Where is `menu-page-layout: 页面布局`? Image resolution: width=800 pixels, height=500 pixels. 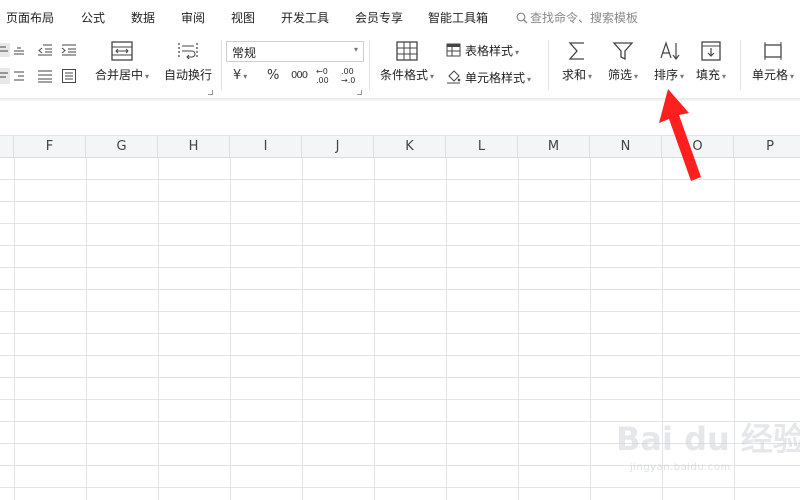
menu-page-layout: 页面布局 is located at coordinates (30, 17).